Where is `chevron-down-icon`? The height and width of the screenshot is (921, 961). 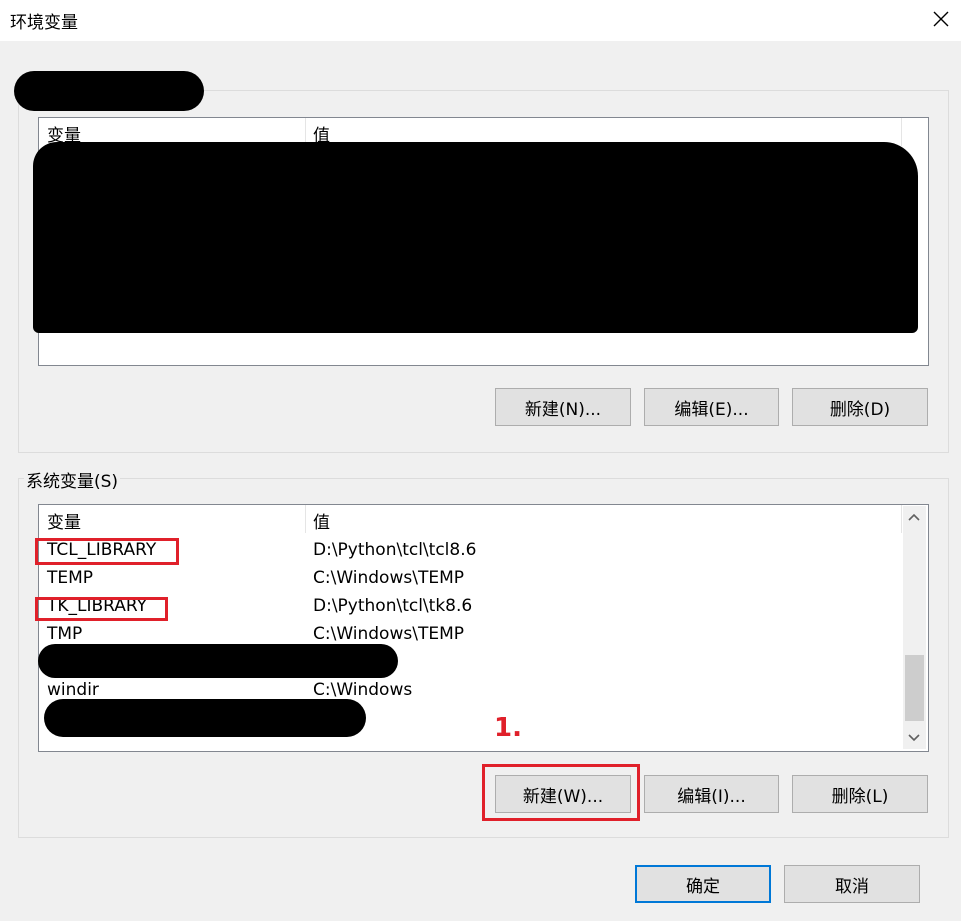 chevron-down-icon is located at coordinates (914, 738).